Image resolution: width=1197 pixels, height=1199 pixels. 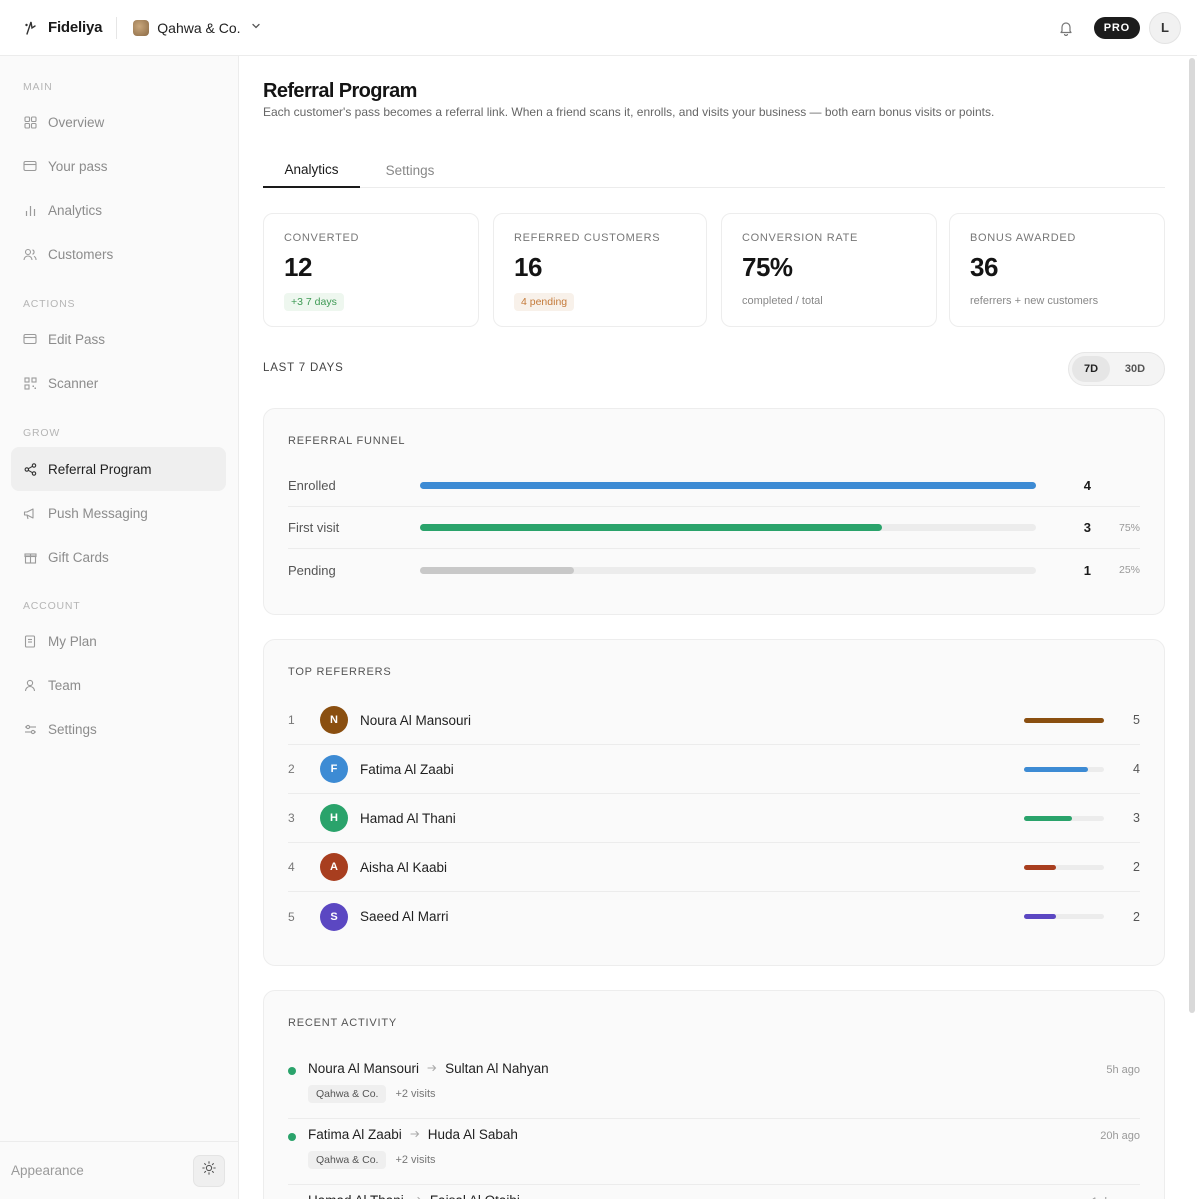 I want to click on sun-icon, so click(x=209, y=1170).